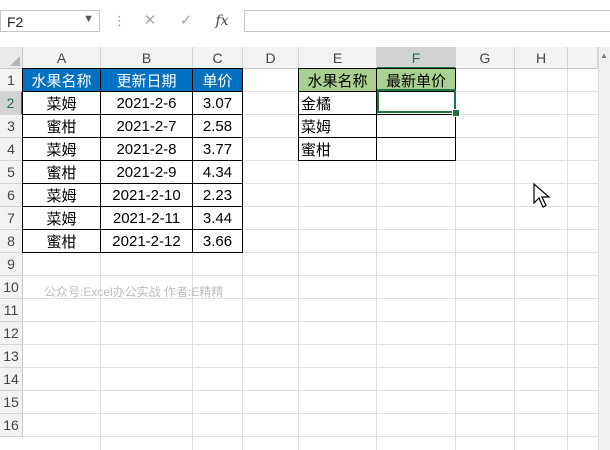  What do you see at coordinates (61, 80) in the screenshot?
I see `fruit-table-header: 水果名称` at bounding box center [61, 80].